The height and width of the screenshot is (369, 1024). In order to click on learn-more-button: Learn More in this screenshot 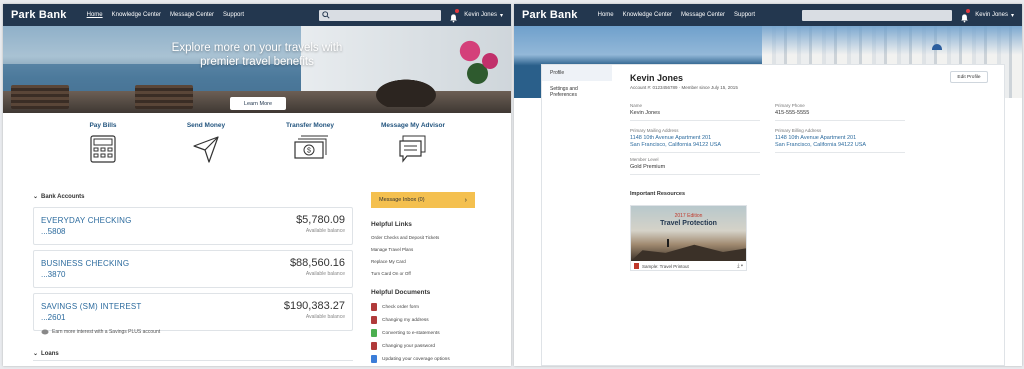, I will do `click(258, 103)`.